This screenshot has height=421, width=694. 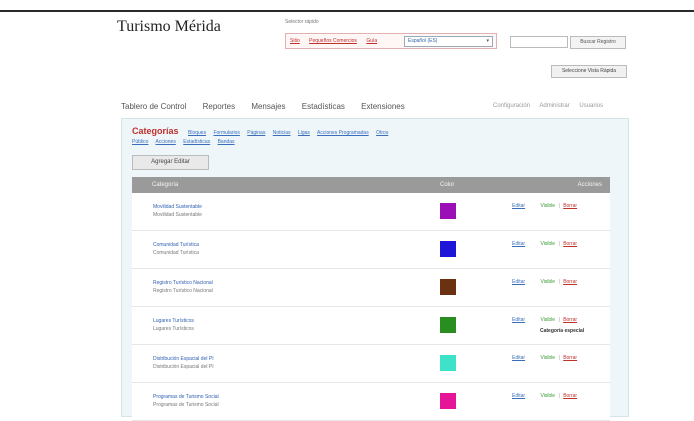 I want to click on language-select: Español (ES) ▾, so click(x=448, y=41).